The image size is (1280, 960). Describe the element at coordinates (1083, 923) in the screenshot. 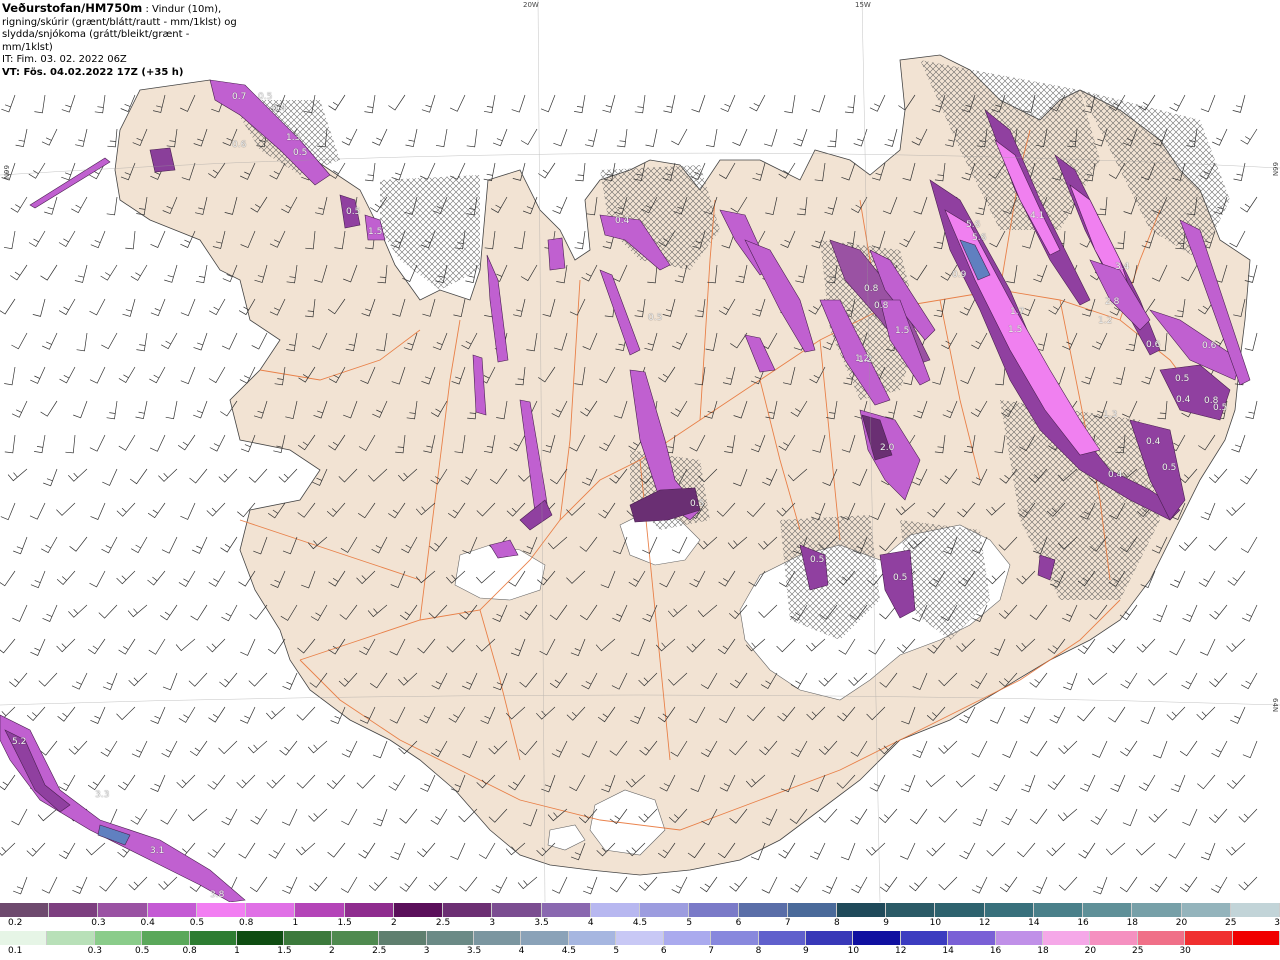

I see `legend-label: 16` at that location.